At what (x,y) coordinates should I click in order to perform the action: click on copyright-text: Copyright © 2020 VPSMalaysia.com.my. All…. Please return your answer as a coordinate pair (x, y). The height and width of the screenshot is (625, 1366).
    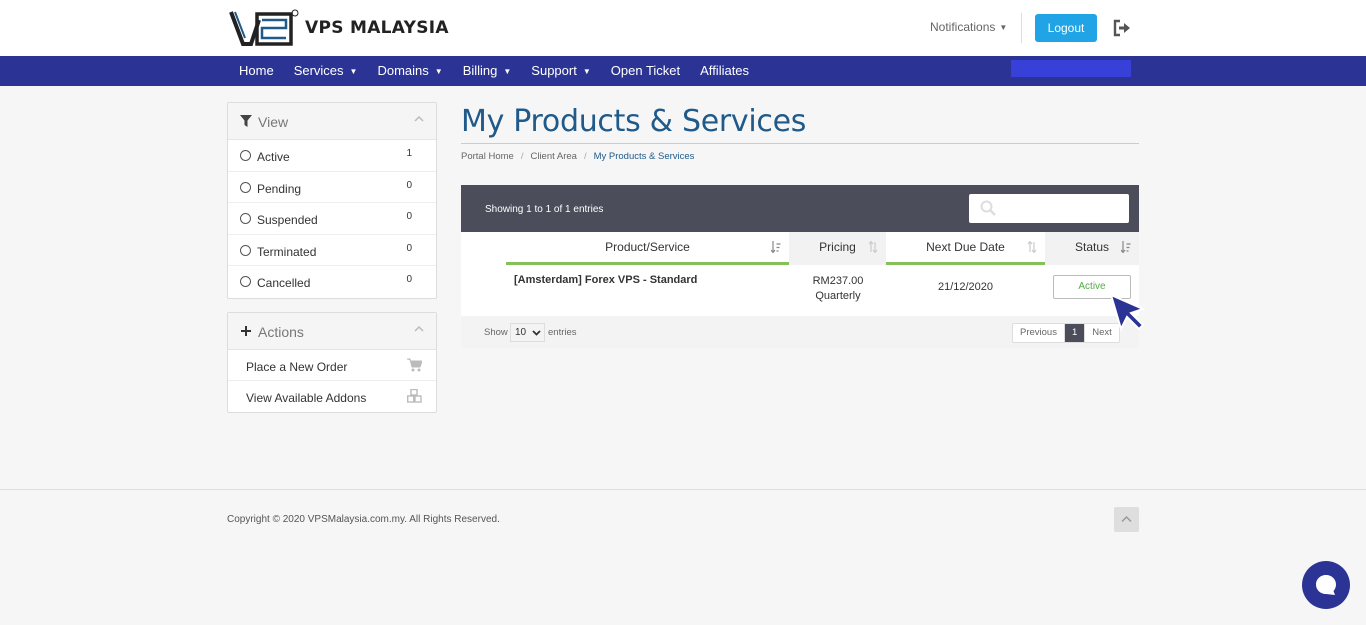
    Looking at the image, I should click on (363, 519).